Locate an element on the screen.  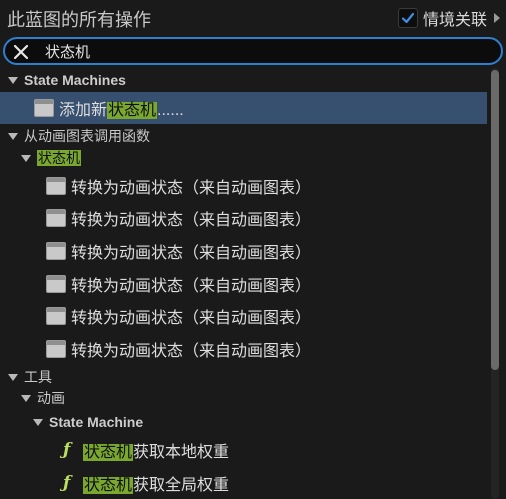
close-icon is located at coordinates (21, 52).